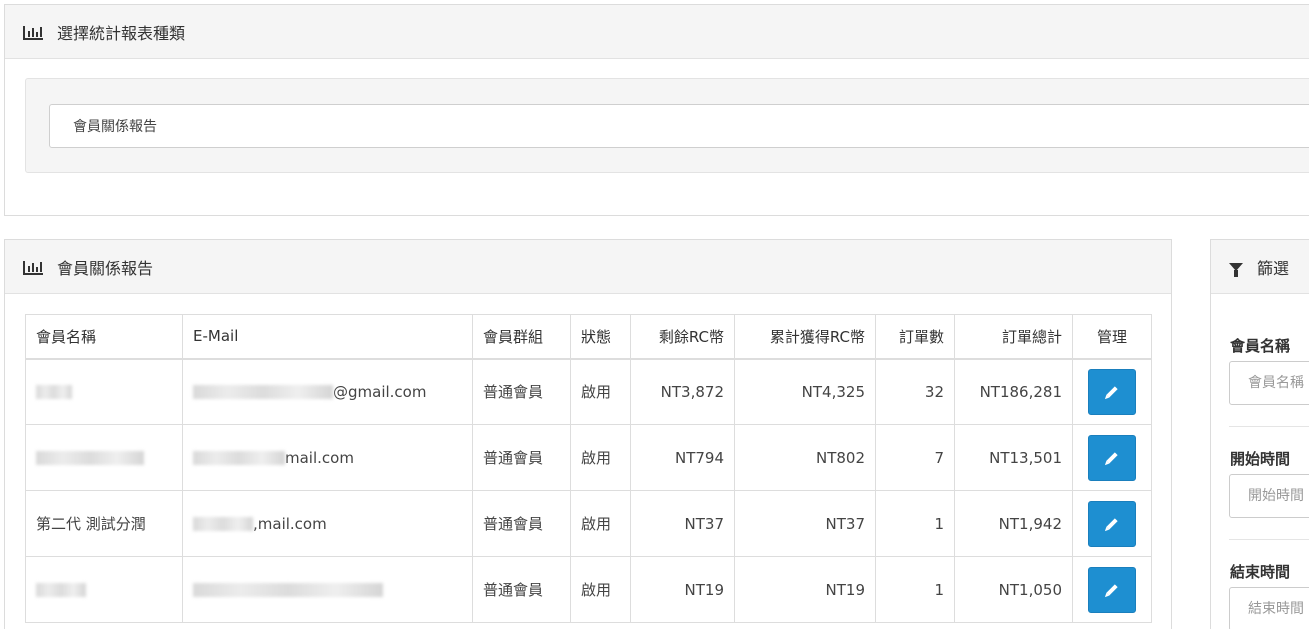  Describe the element at coordinates (327, 337) in the screenshot. I see `col-email: E-Mail` at that location.